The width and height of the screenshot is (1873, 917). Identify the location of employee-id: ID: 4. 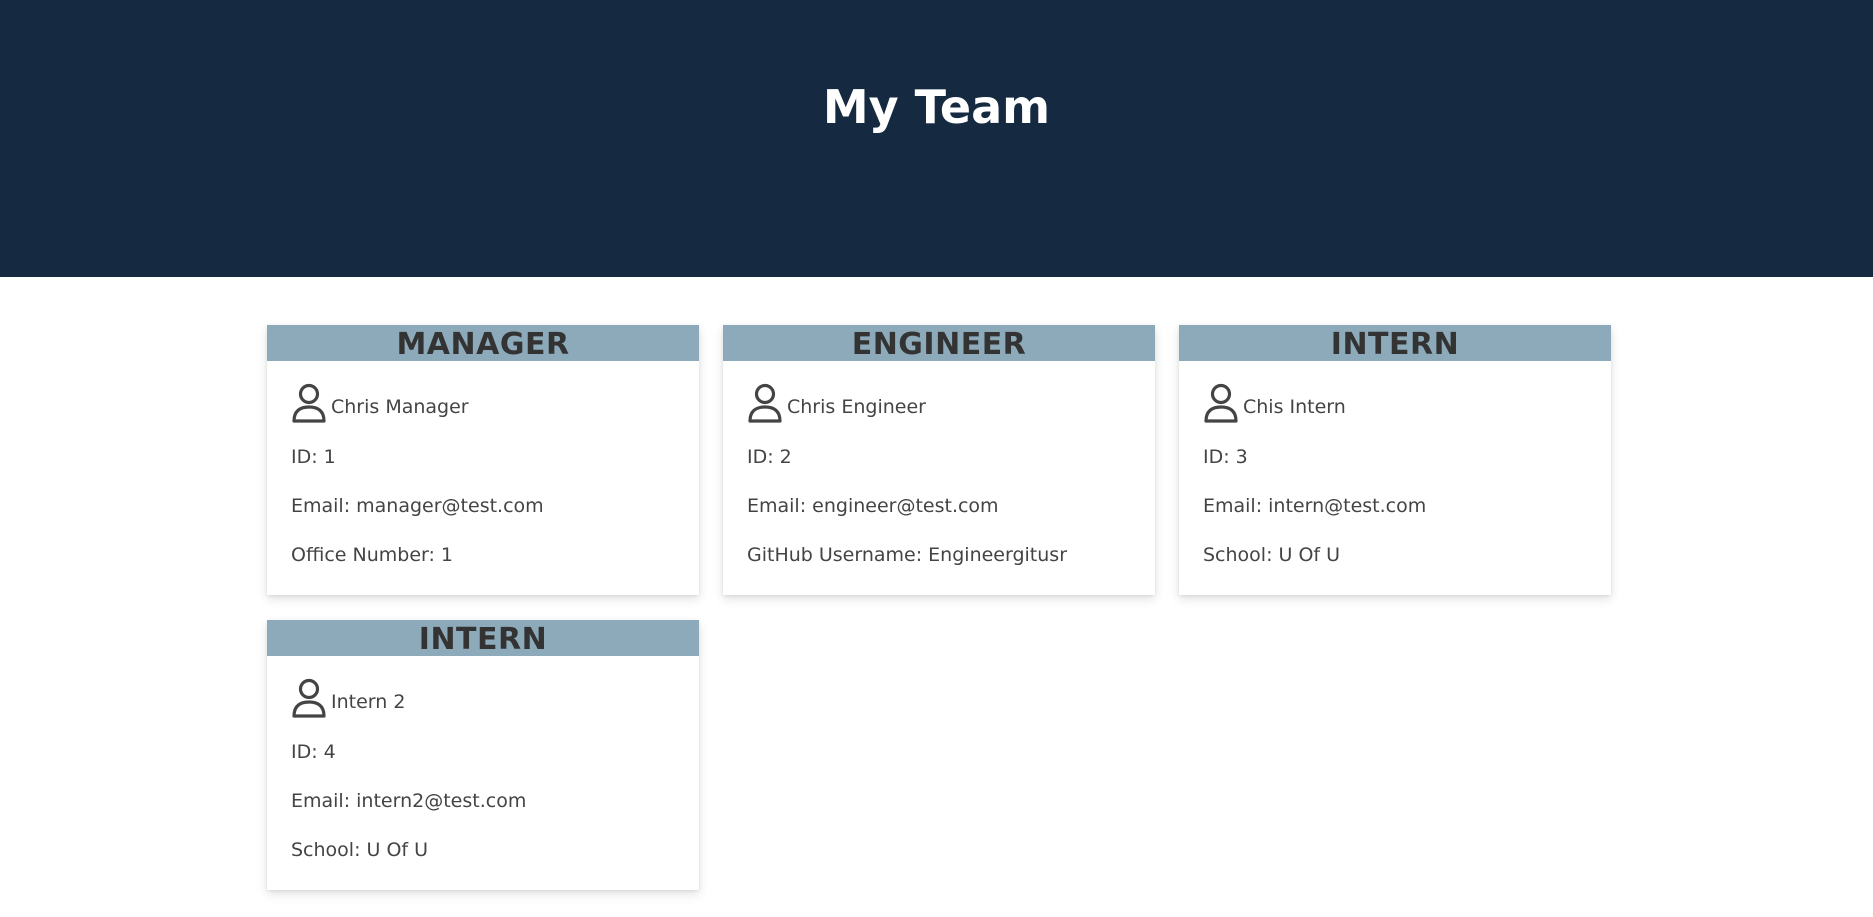
(313, 752).